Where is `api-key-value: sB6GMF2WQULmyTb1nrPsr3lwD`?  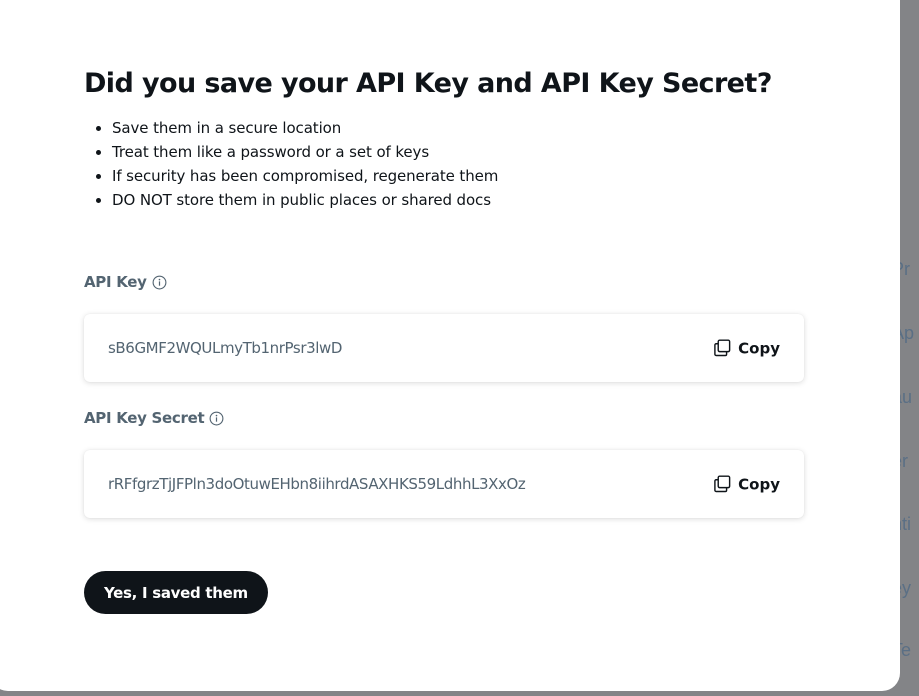 api-key-value: sB6GMF2WQULmyTb1nrPsr3lwD is located at coordinates (225, 348).